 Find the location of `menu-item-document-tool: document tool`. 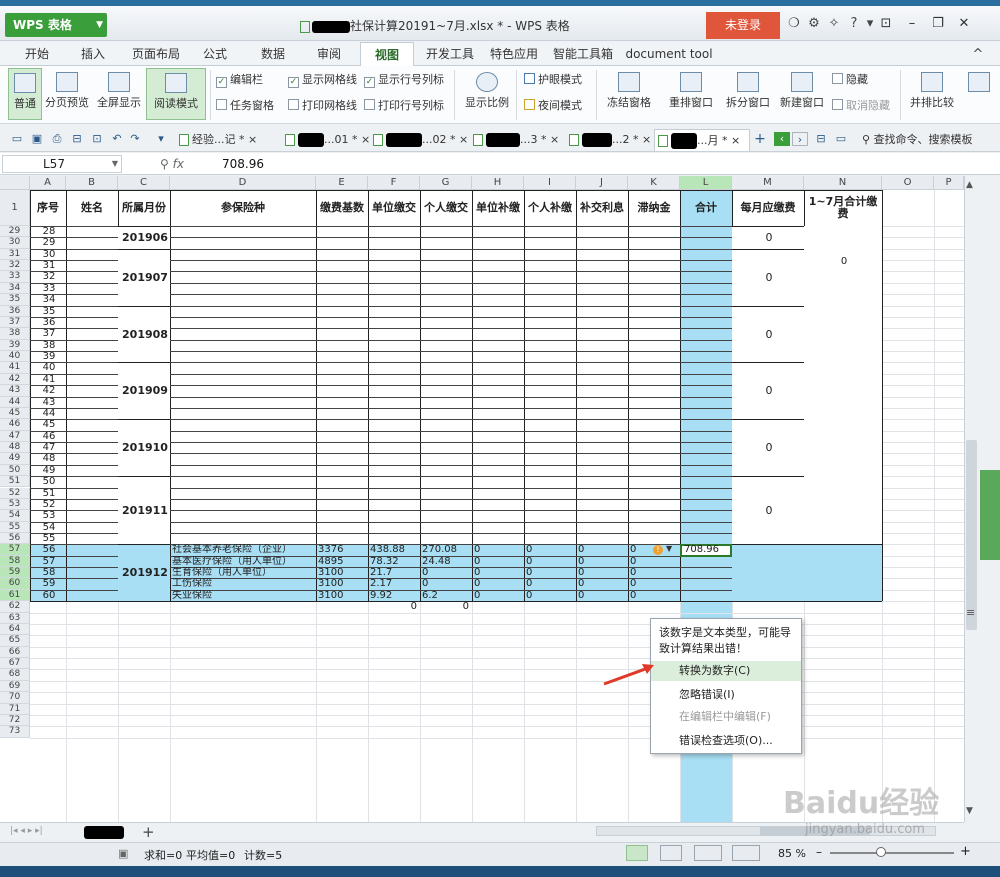

menu-item-document-tool: document tool is located at coordinates (669, 54).